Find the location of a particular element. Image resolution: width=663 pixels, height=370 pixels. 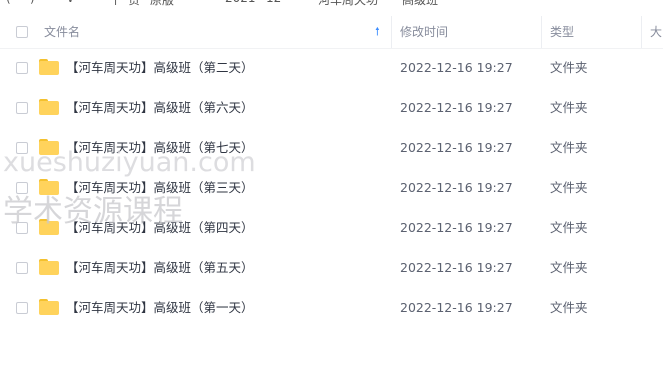

breadcrumb-item: 原版 is located at coordinates (162, 4).